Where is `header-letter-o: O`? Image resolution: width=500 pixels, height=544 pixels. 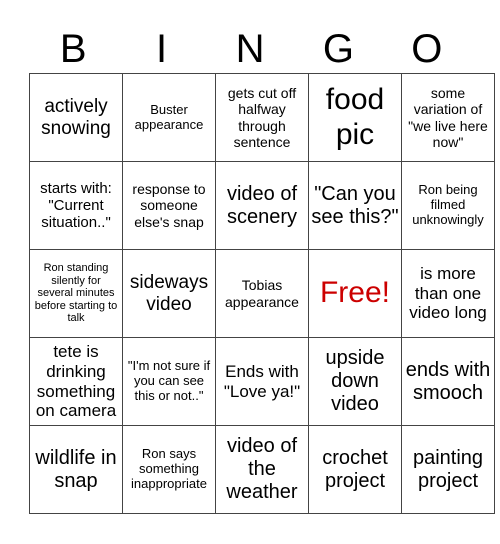 header-letter-o: O is located at coordinates (427, 49).